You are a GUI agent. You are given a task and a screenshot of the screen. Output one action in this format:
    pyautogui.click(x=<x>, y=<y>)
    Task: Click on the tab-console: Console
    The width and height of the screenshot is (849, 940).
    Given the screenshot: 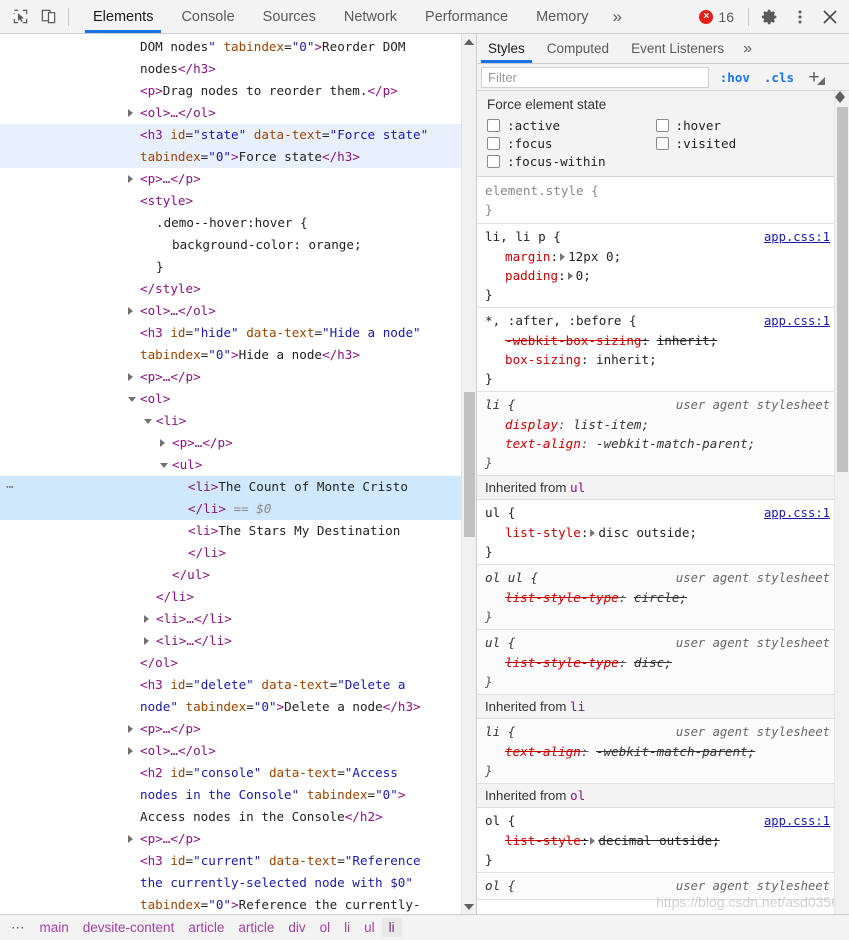 What is the action you would take?
    pyautogui.click(x=207, y=16)
    